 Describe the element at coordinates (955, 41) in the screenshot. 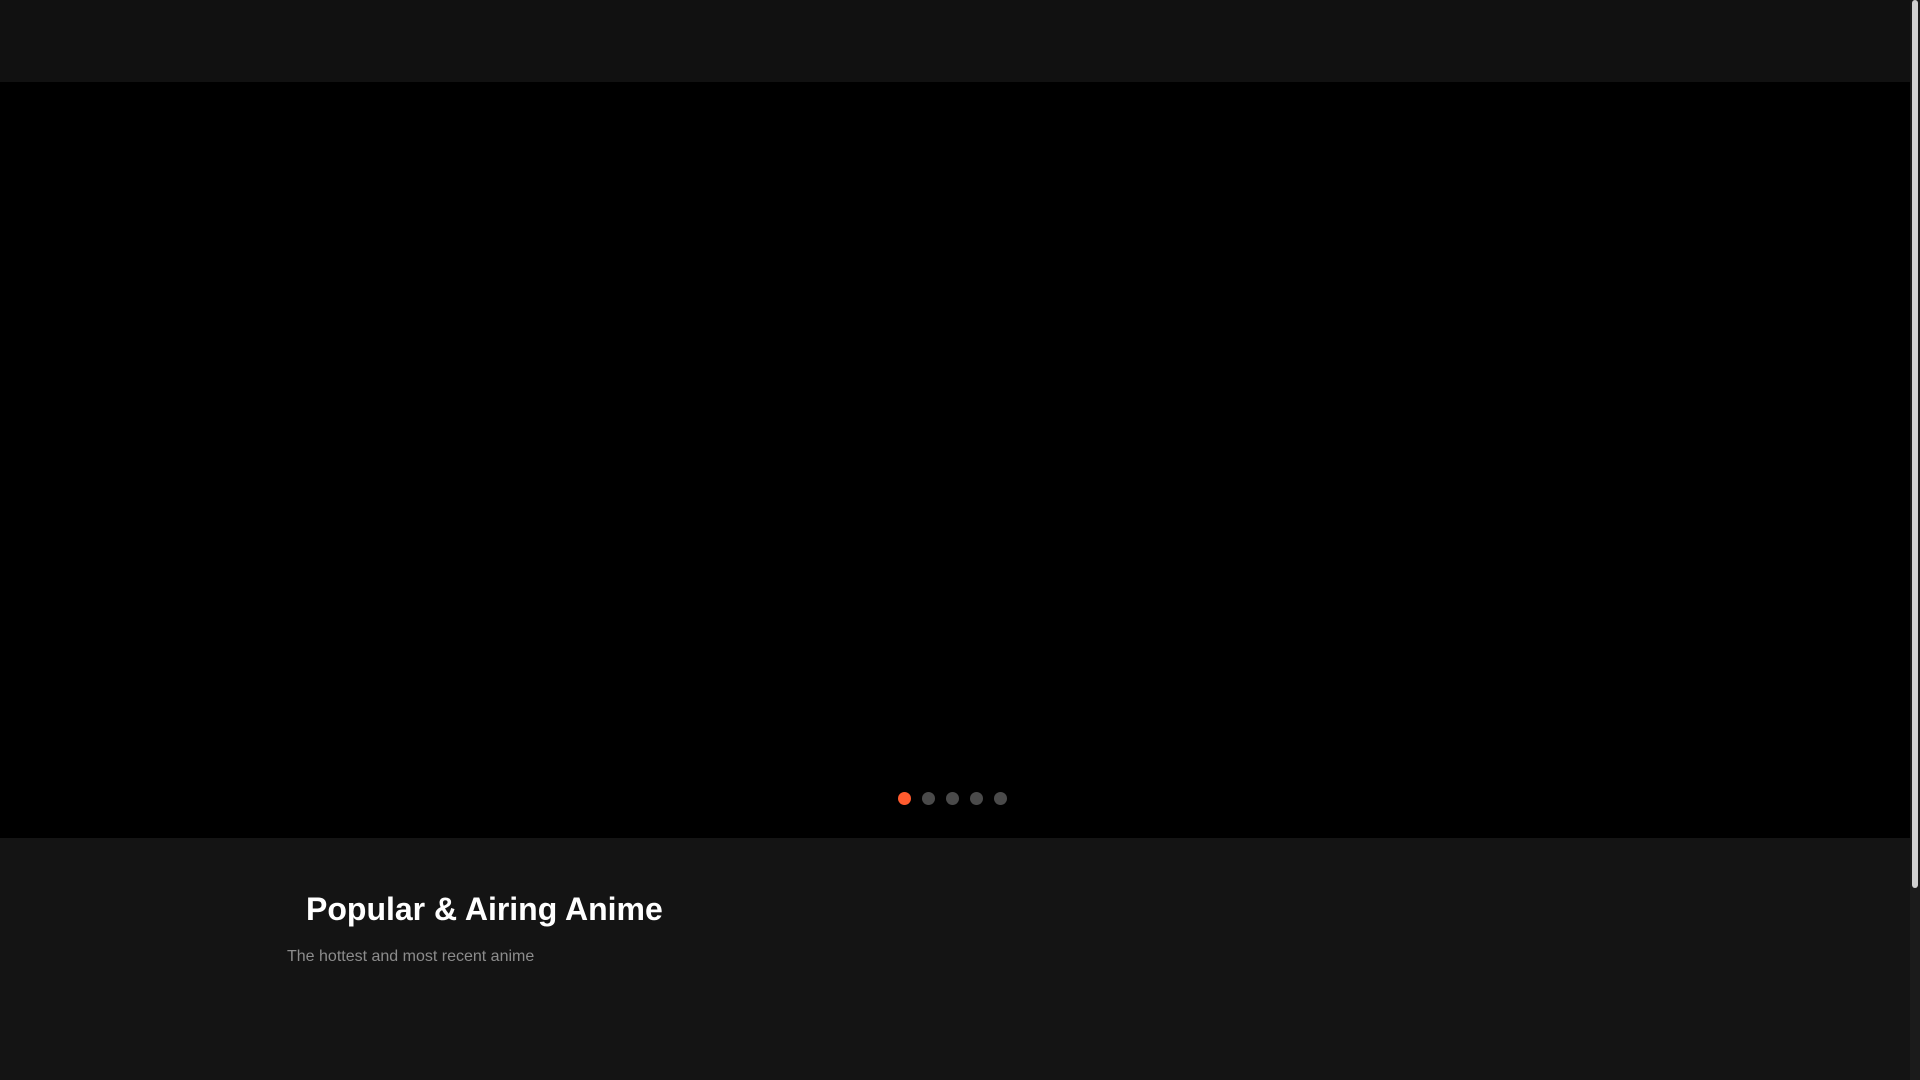

I see `top-navigation-bar` at that location.